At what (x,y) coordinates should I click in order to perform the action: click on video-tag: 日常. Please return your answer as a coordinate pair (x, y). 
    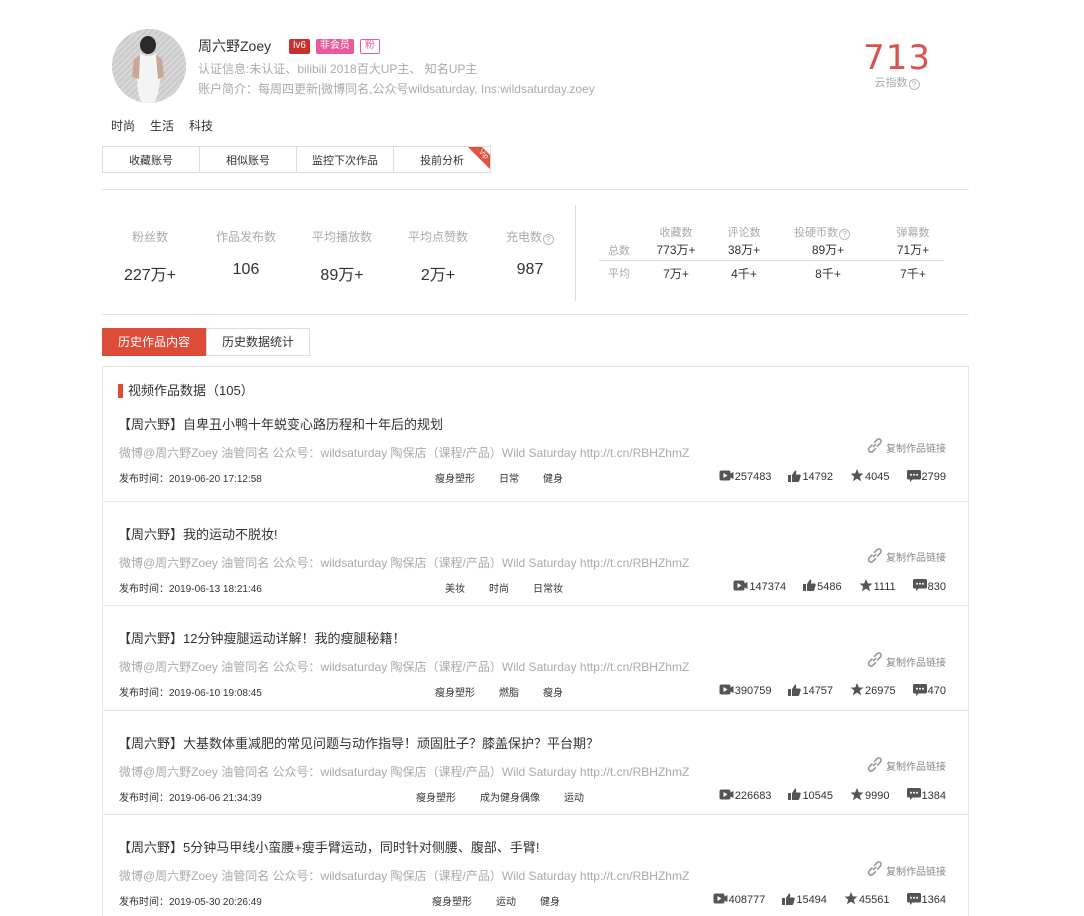
    Looking at the image, I should click on (509, 477).